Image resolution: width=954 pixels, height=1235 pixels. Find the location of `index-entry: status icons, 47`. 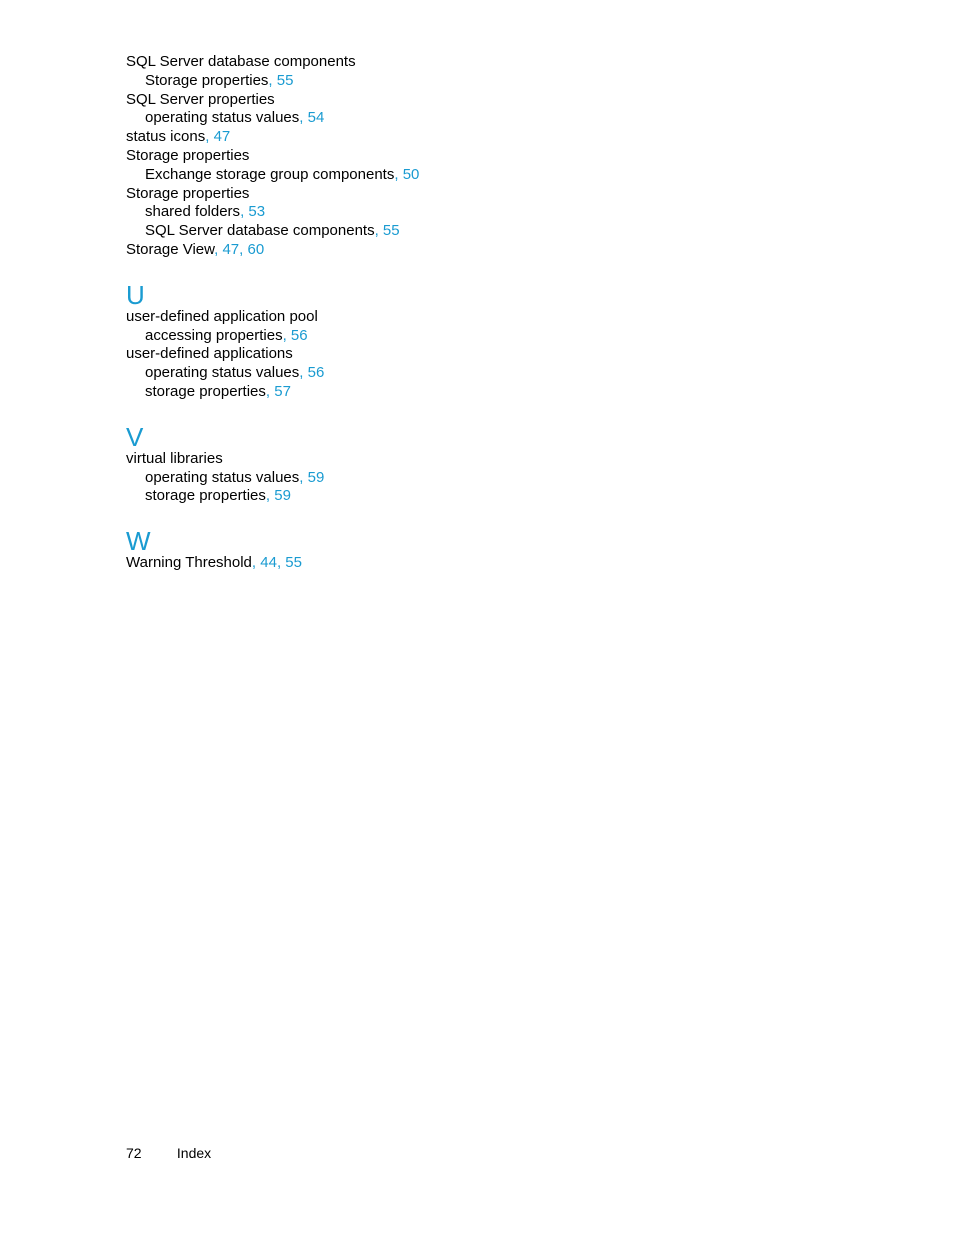

index-entry: status icons, 47 is located at coordinates (476, 137).